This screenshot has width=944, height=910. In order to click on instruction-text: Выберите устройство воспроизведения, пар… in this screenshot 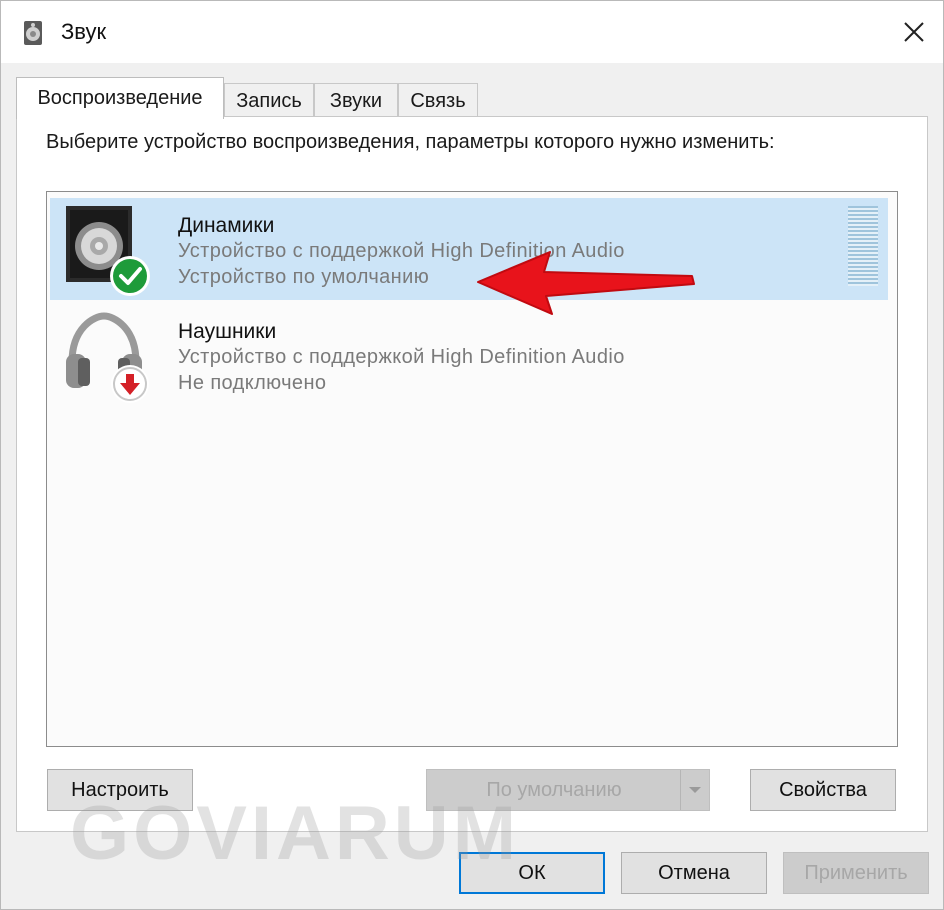, I will do `click(410, 142)`.